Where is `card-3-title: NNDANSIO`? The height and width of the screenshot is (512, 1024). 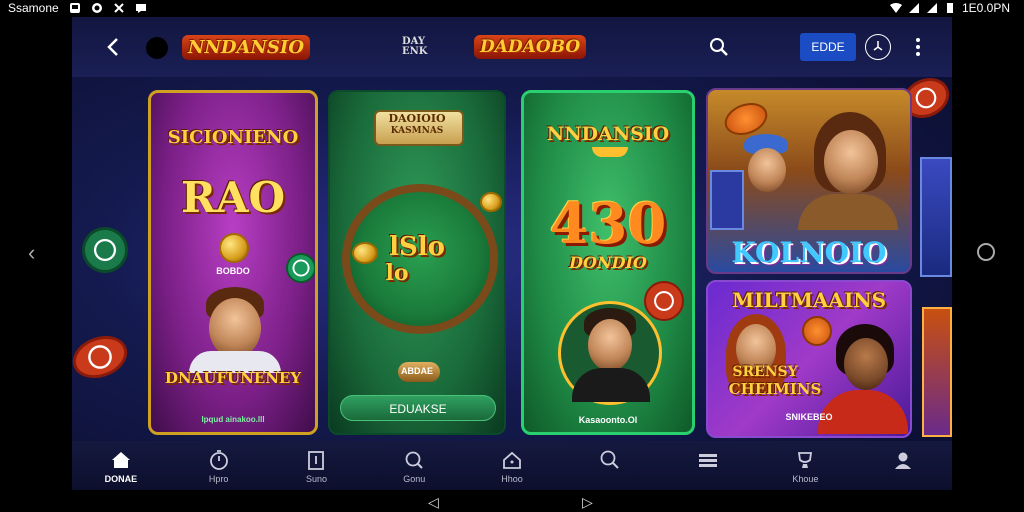 card-3-title: NNDANSIO is located at coordinates (608, 134).